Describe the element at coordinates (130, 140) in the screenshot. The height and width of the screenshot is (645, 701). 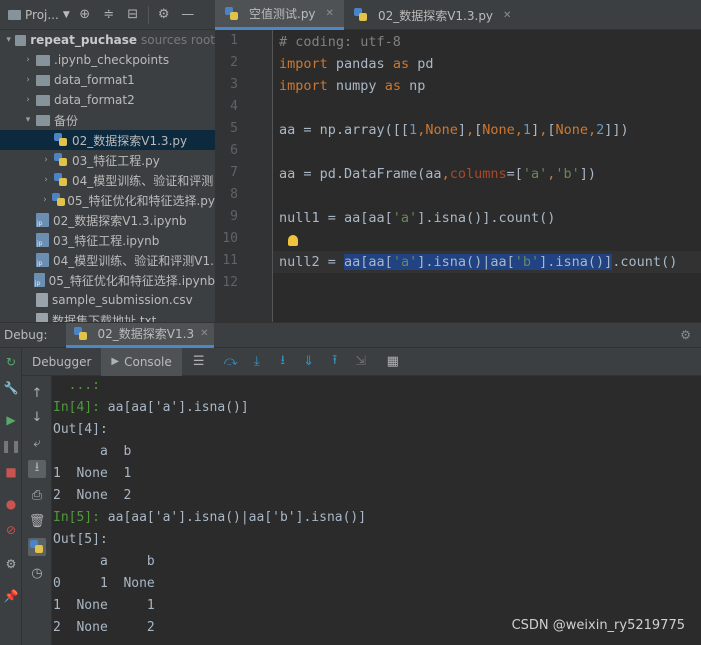
I see `tree-item-label: 02_数据探索V1.3.py` at that location.